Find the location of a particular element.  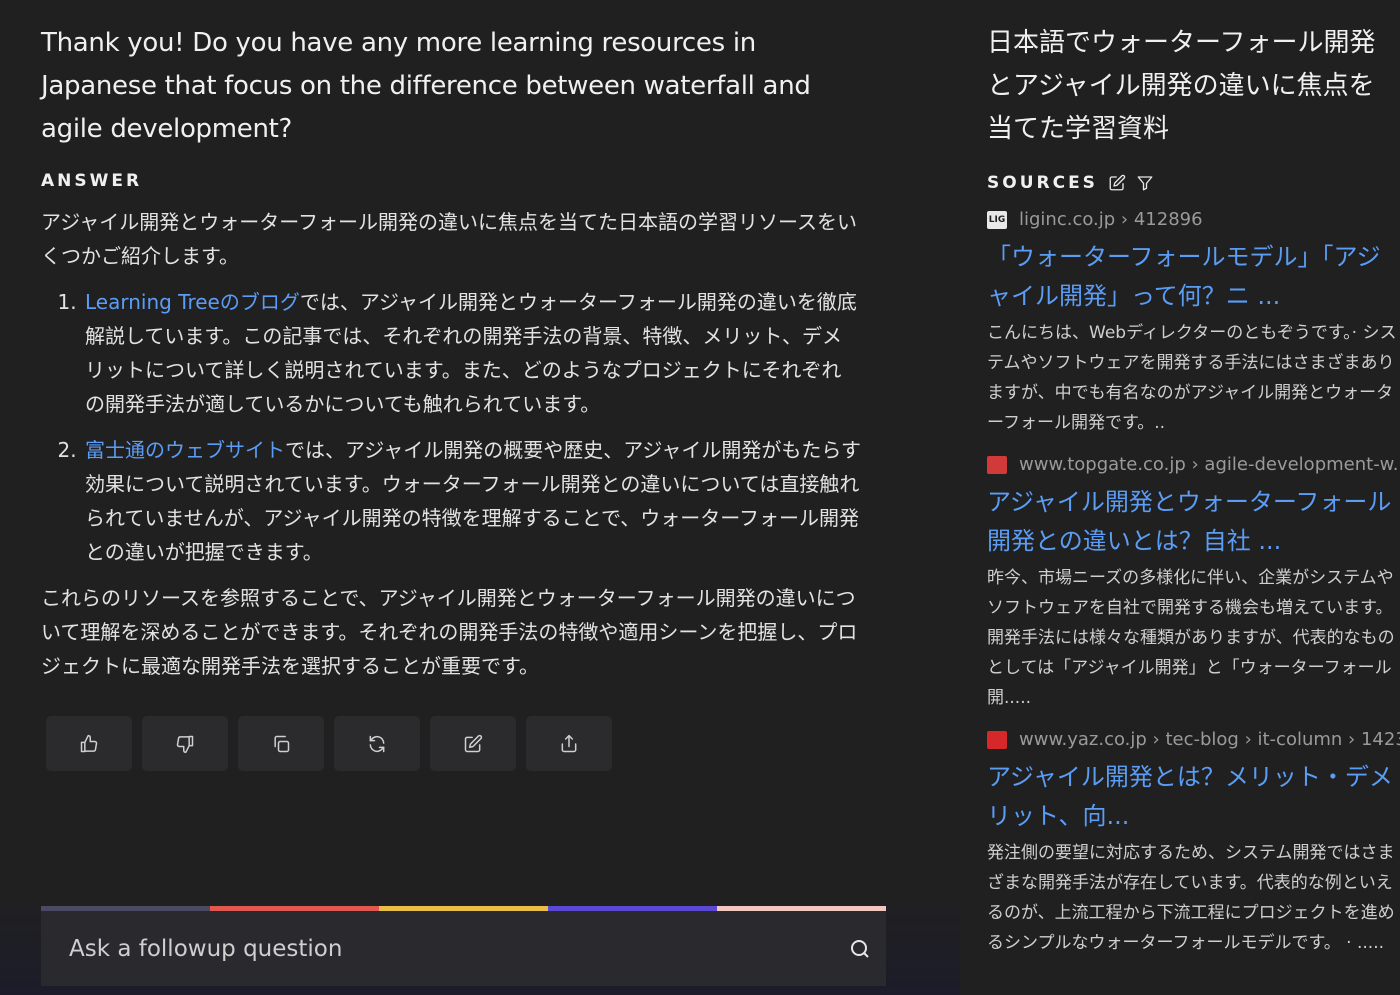

copy-icon is located at coordinates (282, 743).